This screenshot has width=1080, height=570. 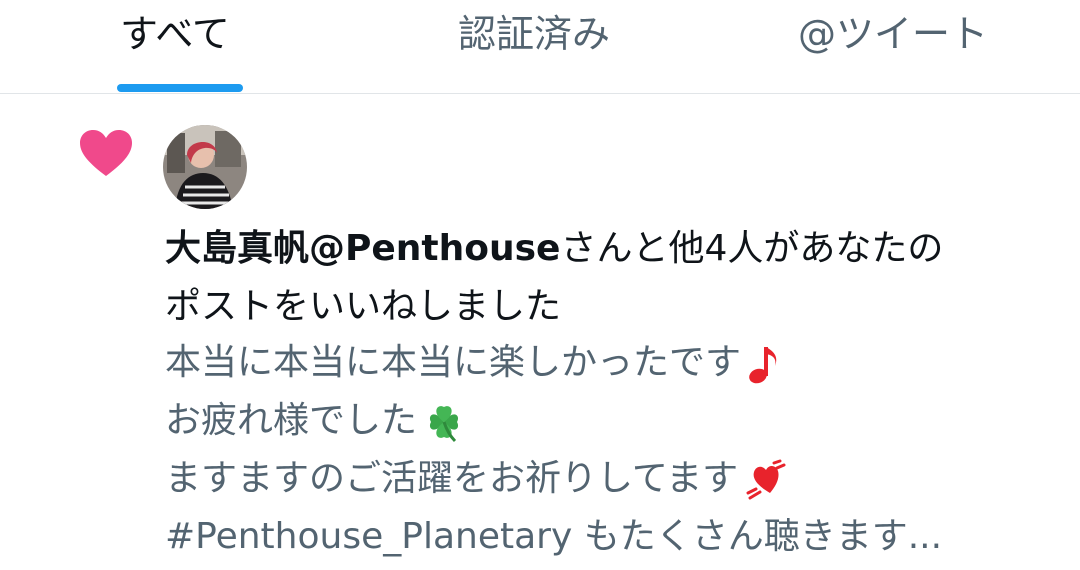 I want to click on action-text-line1: さんと他4人があなたの, so click(x=752, y=248).